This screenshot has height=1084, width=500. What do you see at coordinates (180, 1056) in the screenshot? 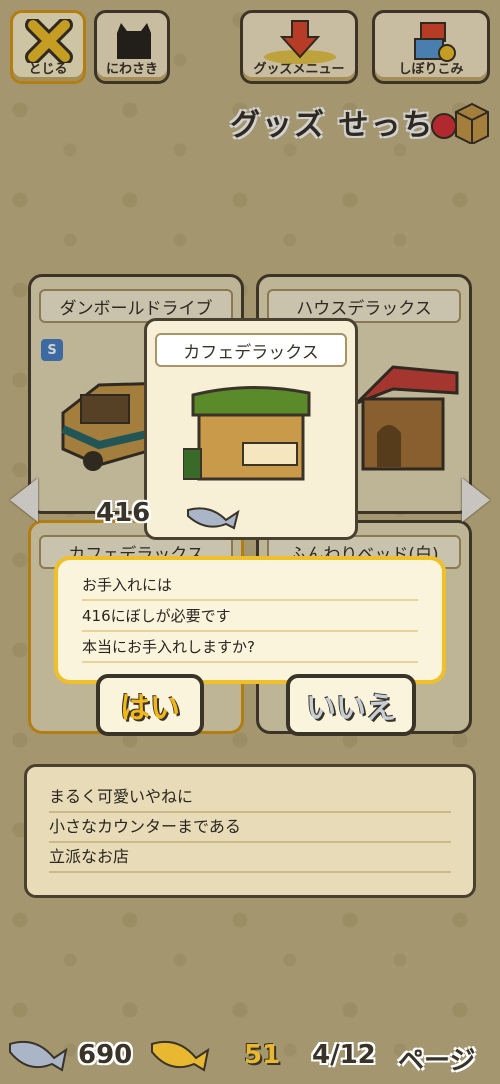
I see `gold-niboshi-icon` at bounding box center [180, 1056].